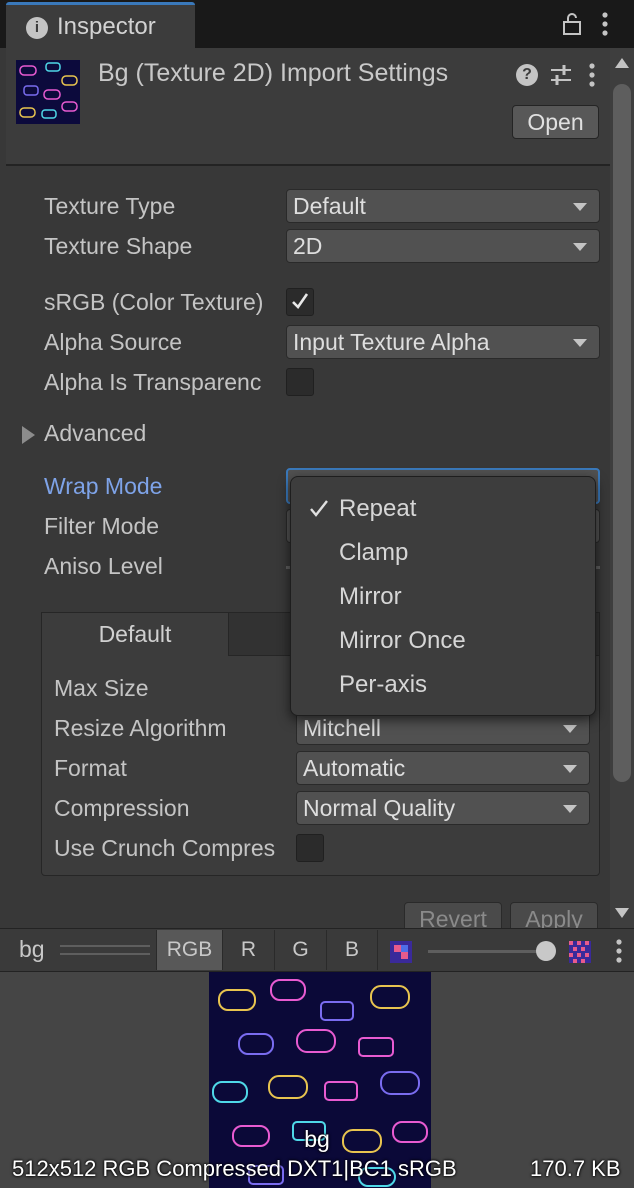  I want to click on channel-g-button: G, so click(300, 950).